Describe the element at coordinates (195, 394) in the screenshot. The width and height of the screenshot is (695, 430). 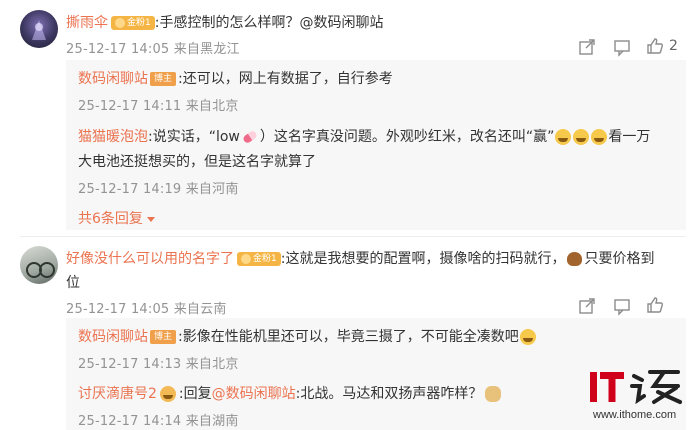
I see `reply-prefix: :回复` at that location.